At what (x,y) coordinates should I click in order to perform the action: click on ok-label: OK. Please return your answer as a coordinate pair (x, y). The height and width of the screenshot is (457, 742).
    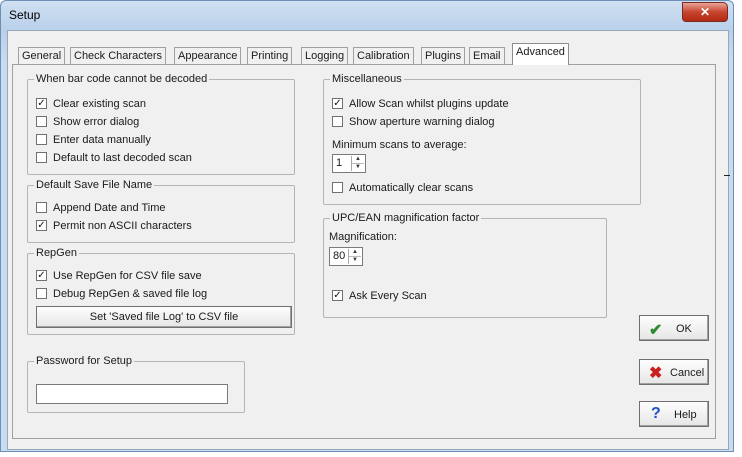
    Looking at the image, I should click on (684, 329).